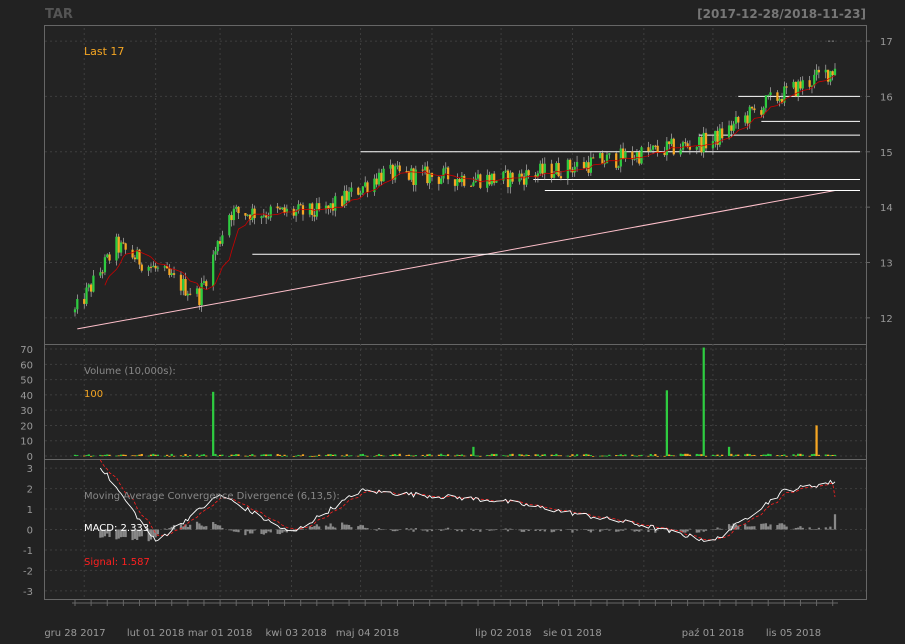 The width and height of the screenshot is (905, 644). What do you see at coordinates (713, 633) in the screenshot?
I see `x-tick-label: paź 01 2018` at bounding box center [713, 633].